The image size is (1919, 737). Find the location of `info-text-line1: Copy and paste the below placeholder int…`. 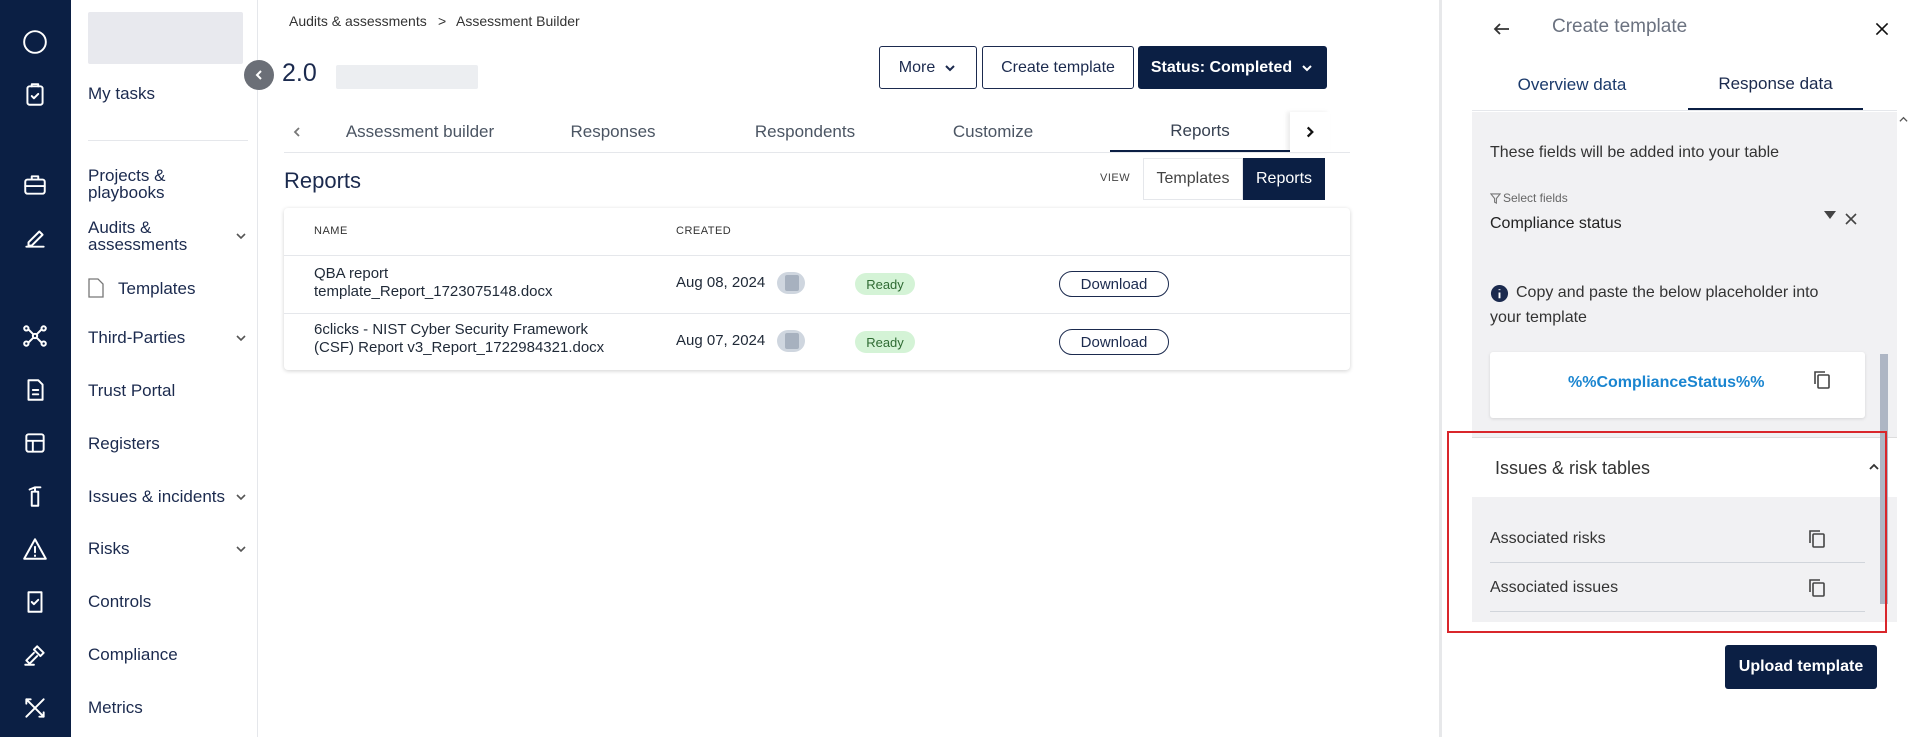

info-text-line1: Copy and paste the below placeholder int… is located at coordinates (1667, 292).